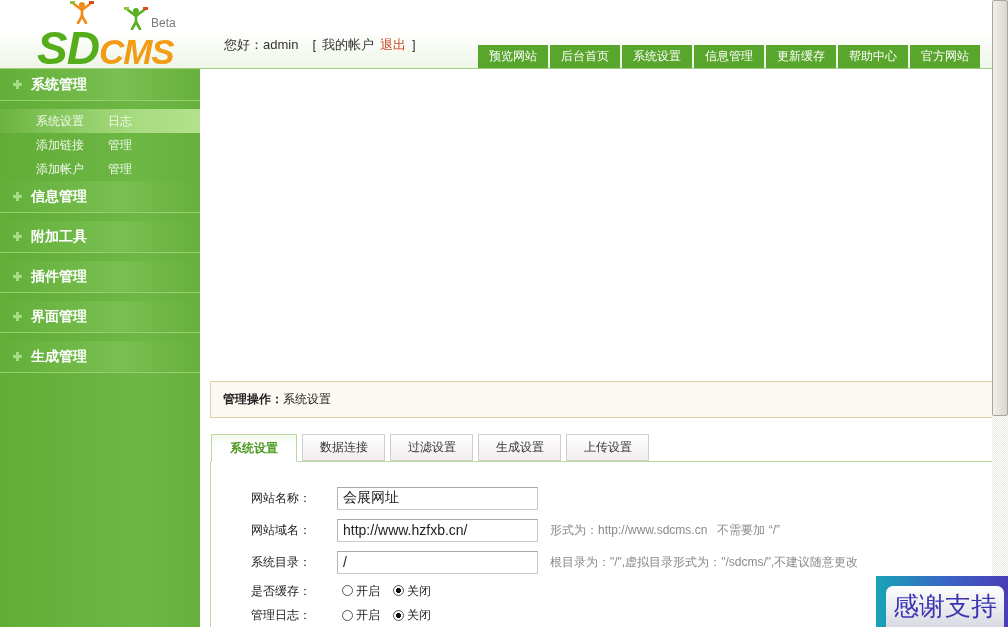 Image resolution: width=1008 pixels, height=627 pixels. Describe the element at coordinates (414, 45) in the screenshot. I see `account-bracket: ]` at that location.